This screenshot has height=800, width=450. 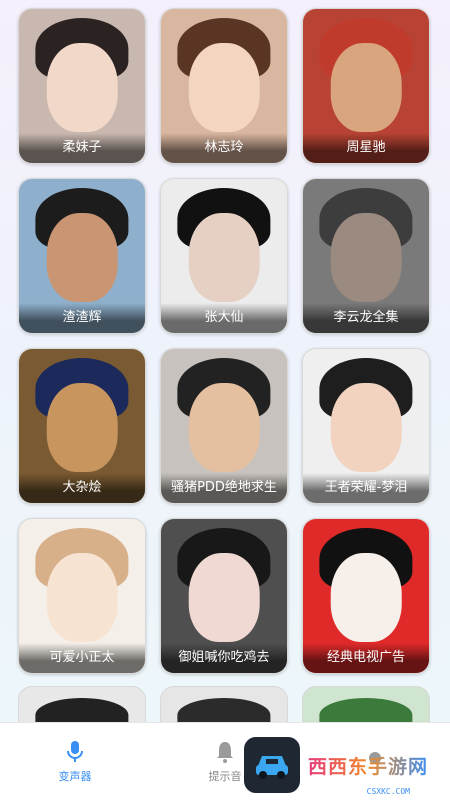 I want to click on voice-pack-card: 张大仙, so click(x=224, y=256).